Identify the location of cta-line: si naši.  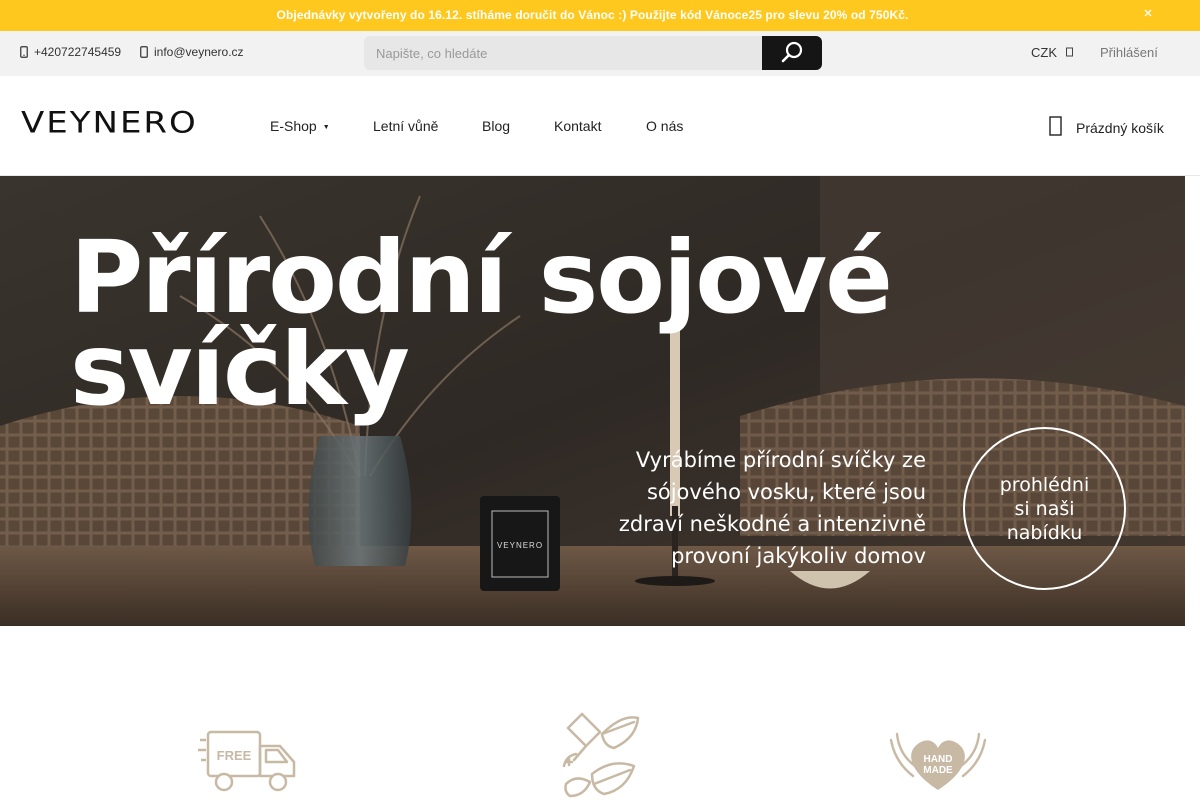
(1044, 508).